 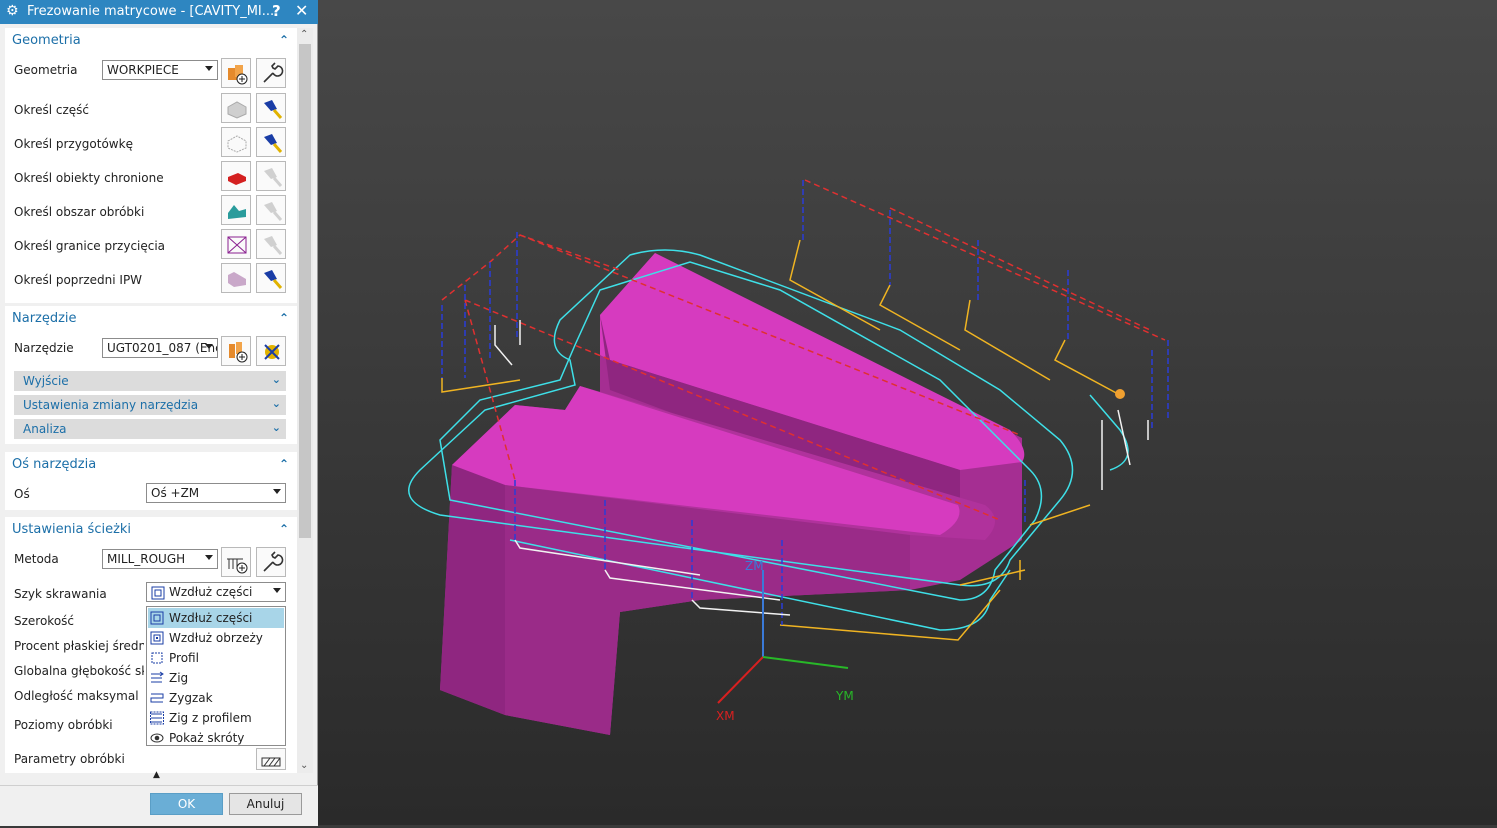 What do you see at coordinates (54, 464) in the screenshot?
I see `section-tool-axis-header: Oś narzędzia` at bounding box center [54, 464].